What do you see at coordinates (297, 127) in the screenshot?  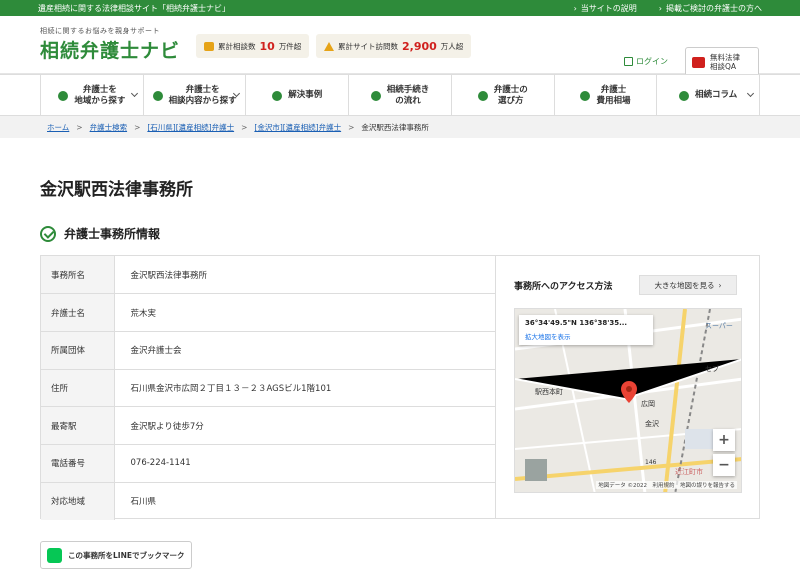 I see `breadcrumb-city: [金沢市][遺産相続]弁護士` at bounding box center [297, 127].